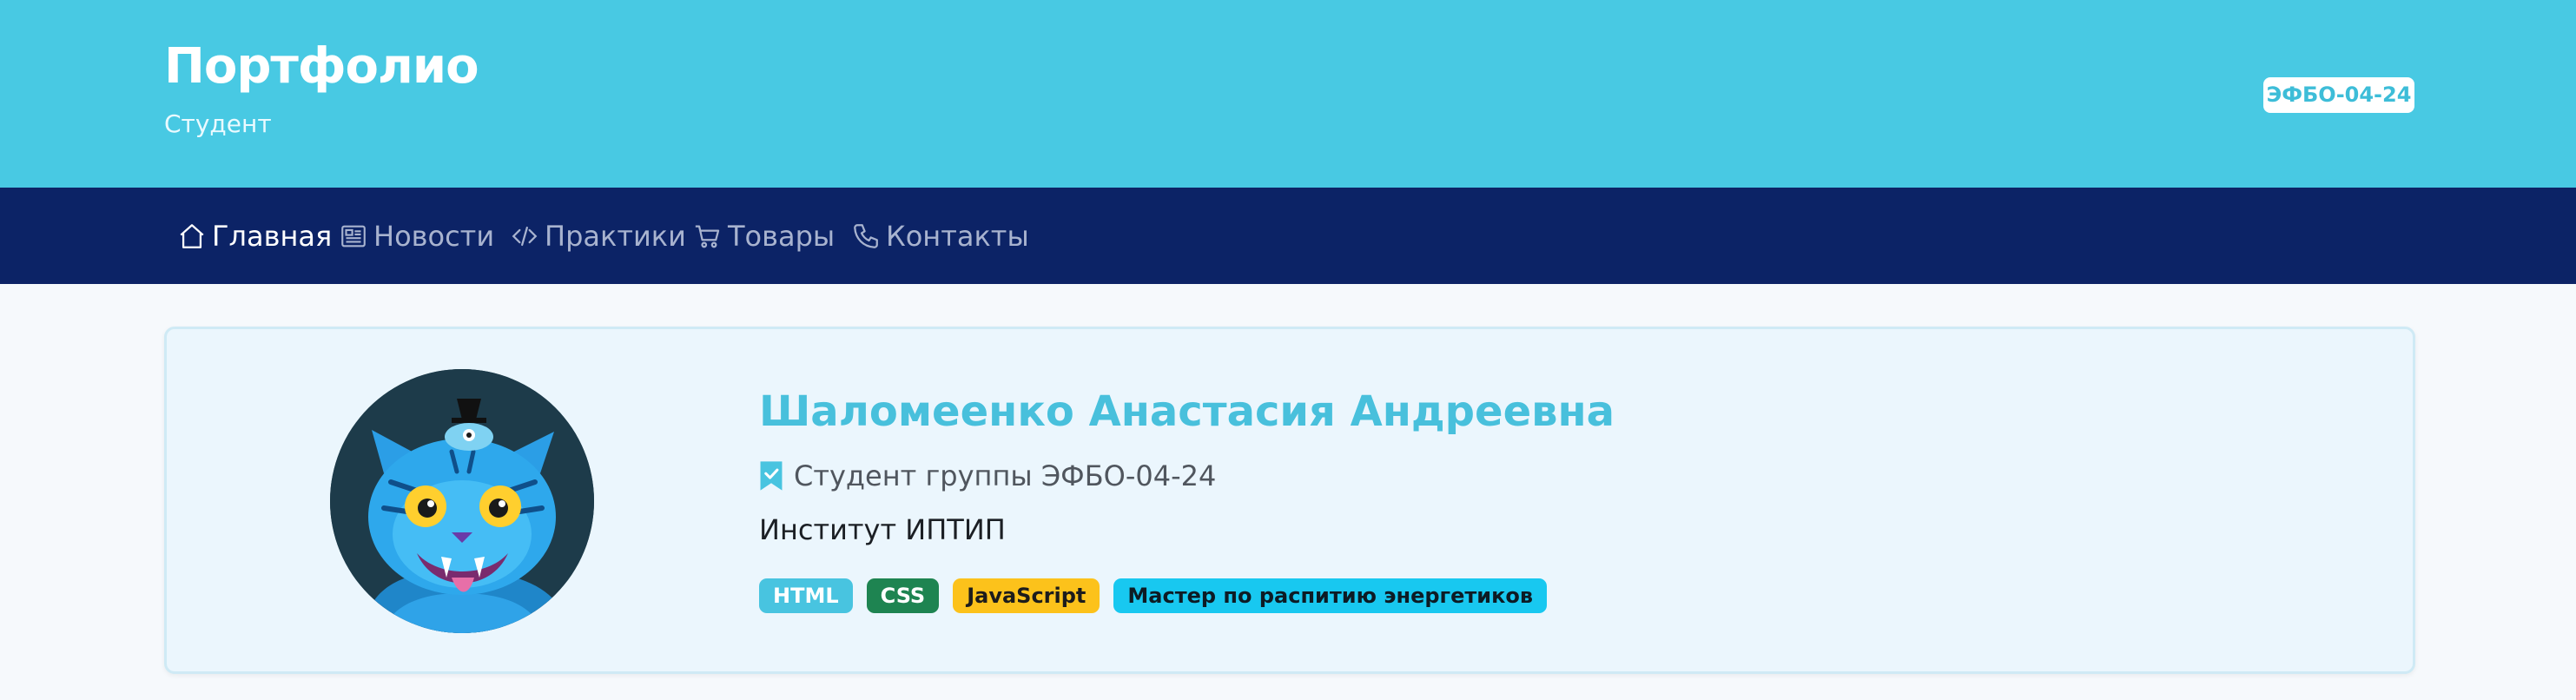 Image resolution: width=2576 pixels, height=700 pixels. What do you see at coordinates (218, 123) in the screenshot?
I see `page-subtitle: Студент` at bounding box center [218, 123].